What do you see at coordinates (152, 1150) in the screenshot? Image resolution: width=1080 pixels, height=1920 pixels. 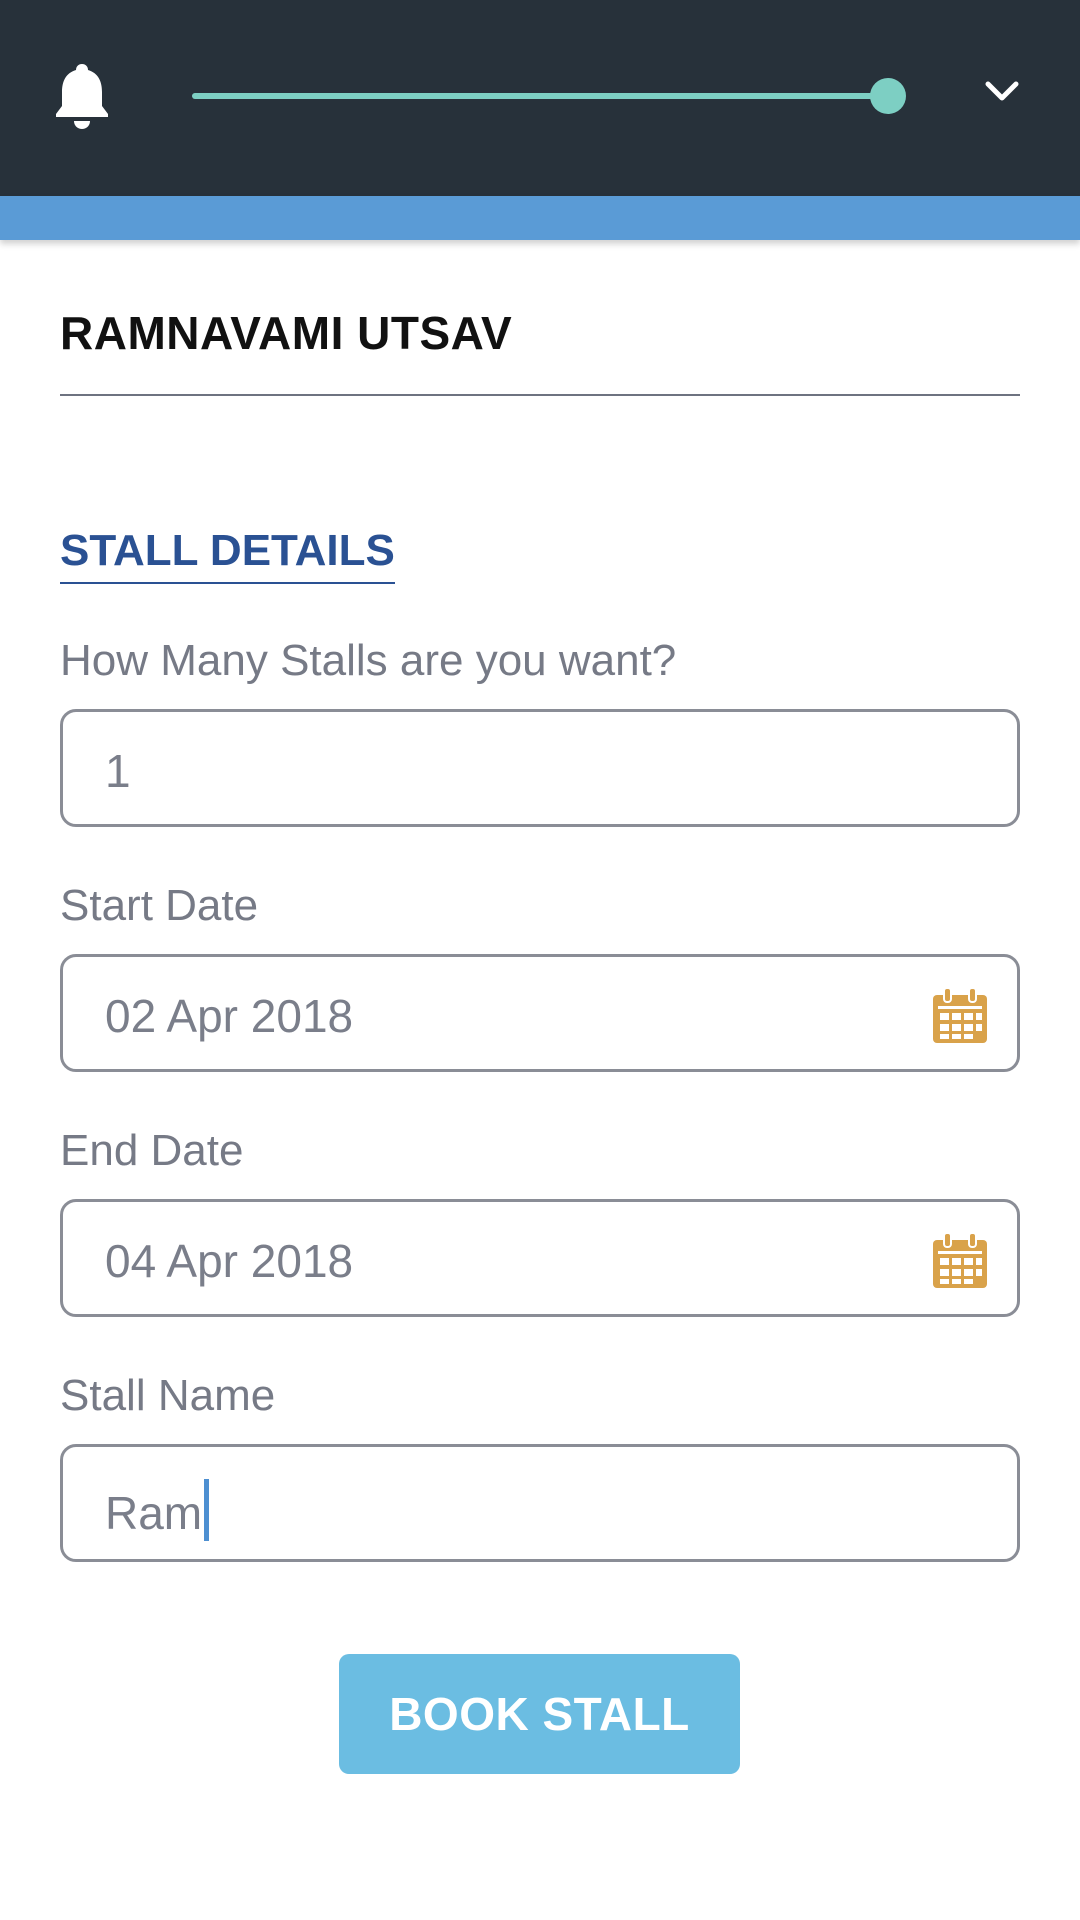 I see `end-date-label: End Date` at bounding box center [152, 1150].